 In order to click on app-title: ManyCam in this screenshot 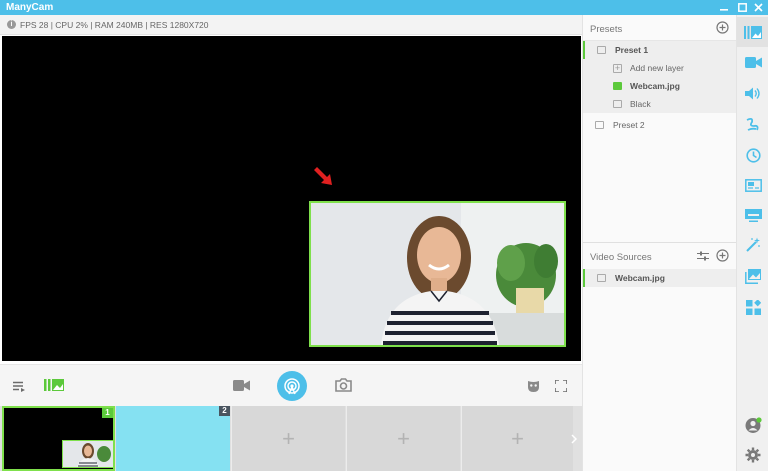, I will do `click(30, 7)`.